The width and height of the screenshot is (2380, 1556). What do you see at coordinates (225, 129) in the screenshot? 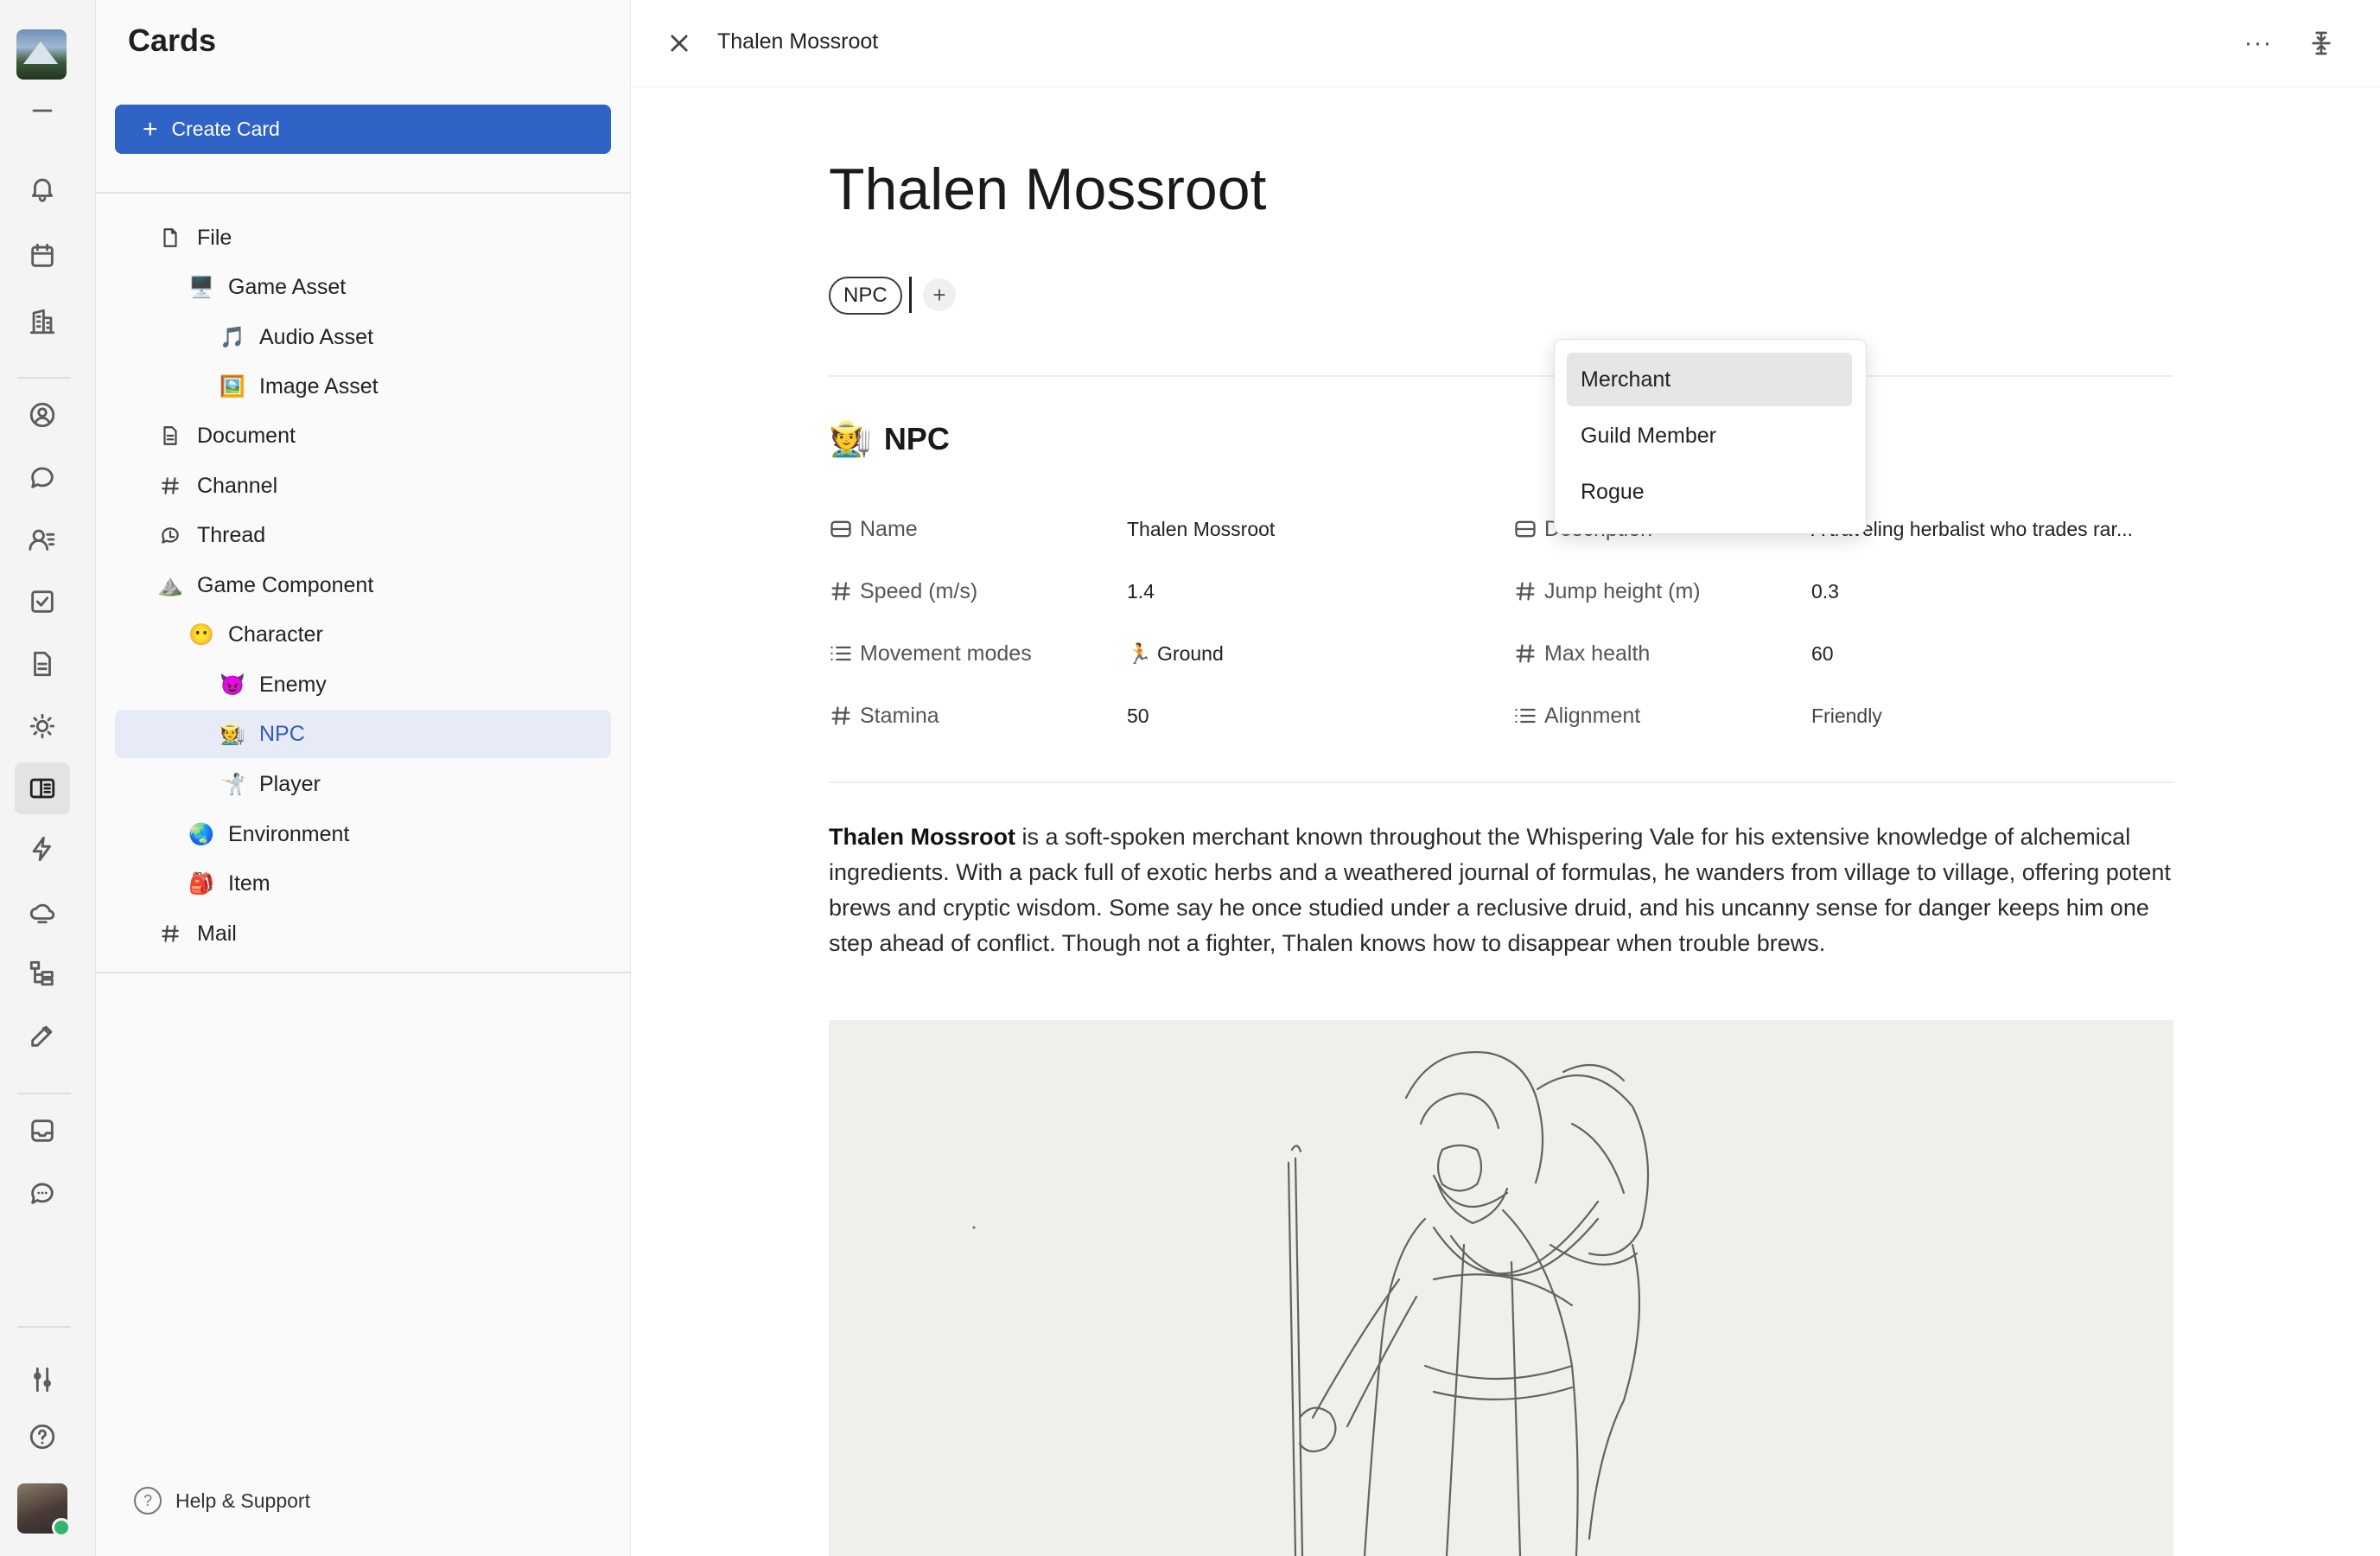
I see `create-card-label: Create Card` at bounding box center [225, 129].